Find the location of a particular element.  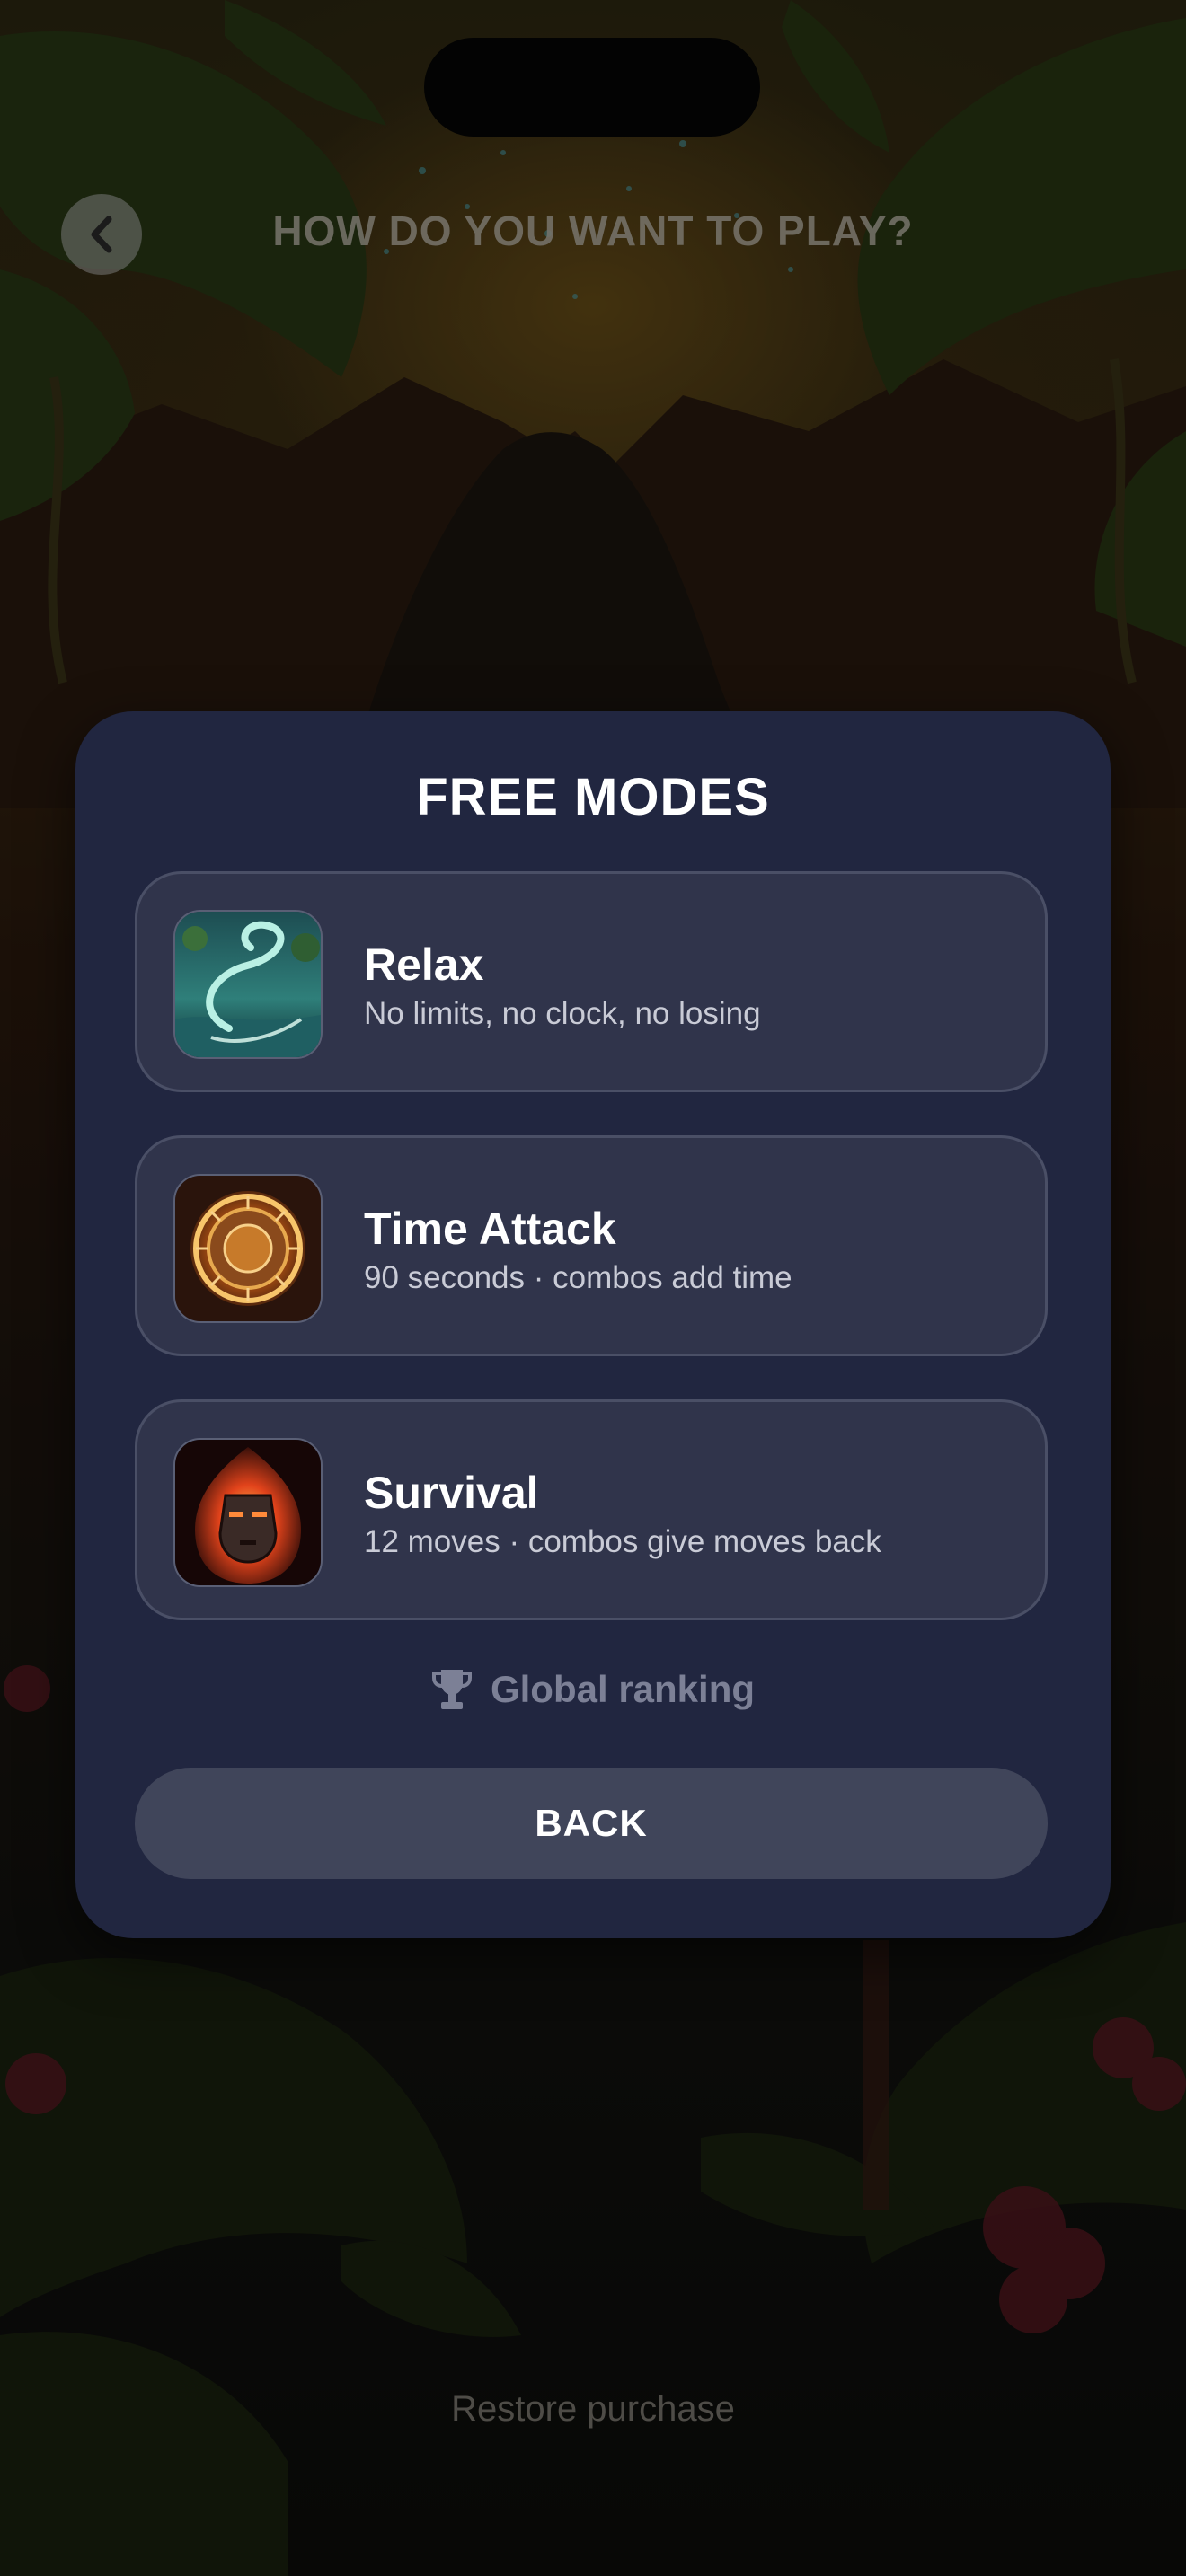

mode-name: Survival is located at coordinates (451, 1493).